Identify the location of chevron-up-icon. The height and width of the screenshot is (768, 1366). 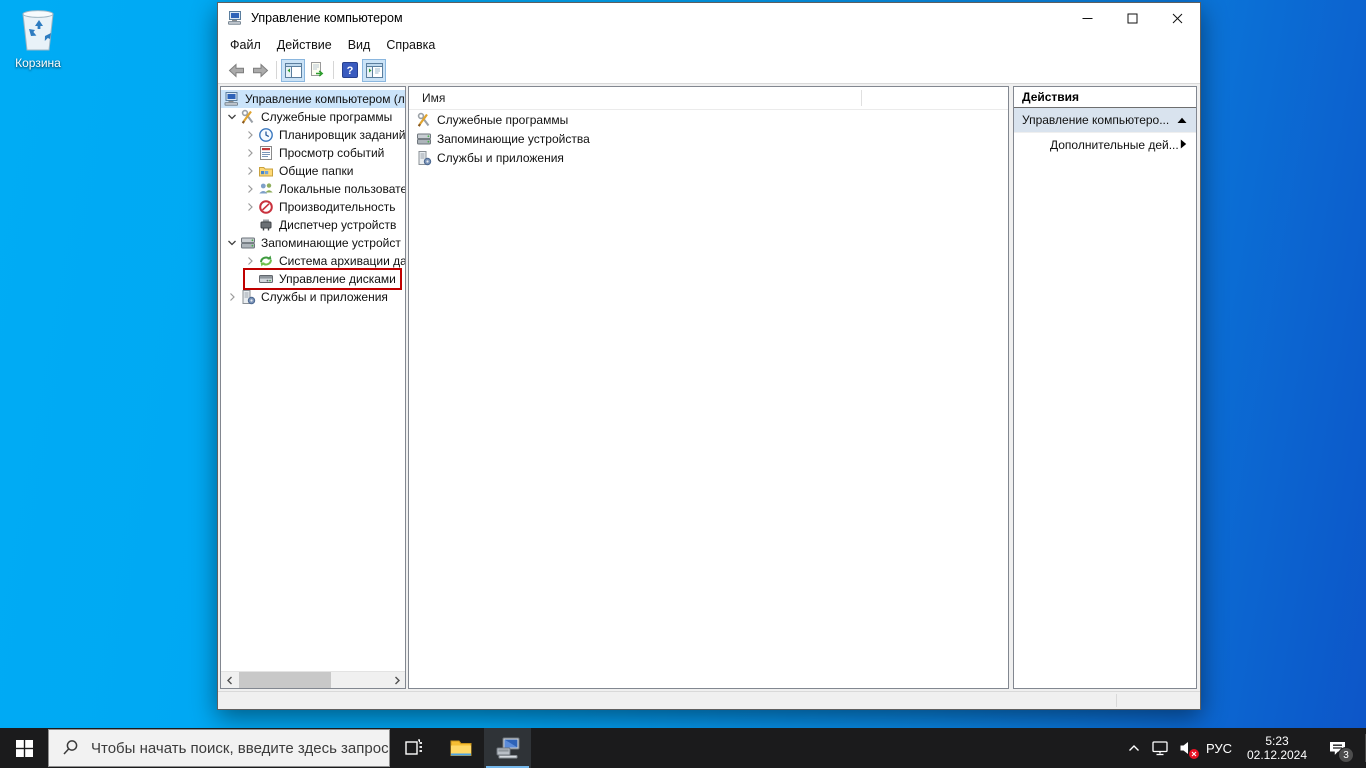
(1134, 748).